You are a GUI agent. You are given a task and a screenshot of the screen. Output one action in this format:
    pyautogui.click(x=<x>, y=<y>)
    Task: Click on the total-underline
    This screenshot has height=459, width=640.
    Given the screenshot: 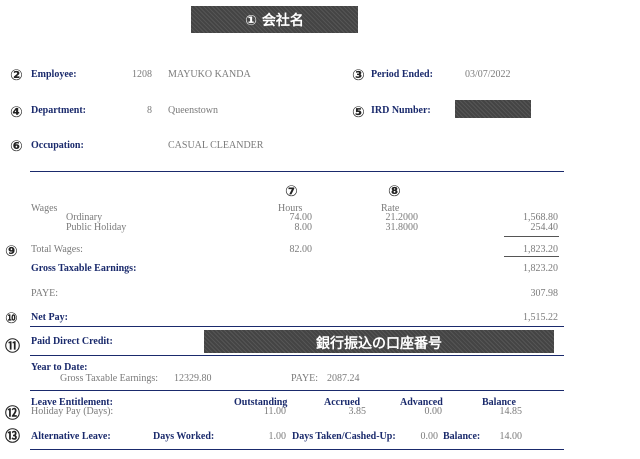 What is the action you would take?
    pyautogui.click(x=531, y=256)
    